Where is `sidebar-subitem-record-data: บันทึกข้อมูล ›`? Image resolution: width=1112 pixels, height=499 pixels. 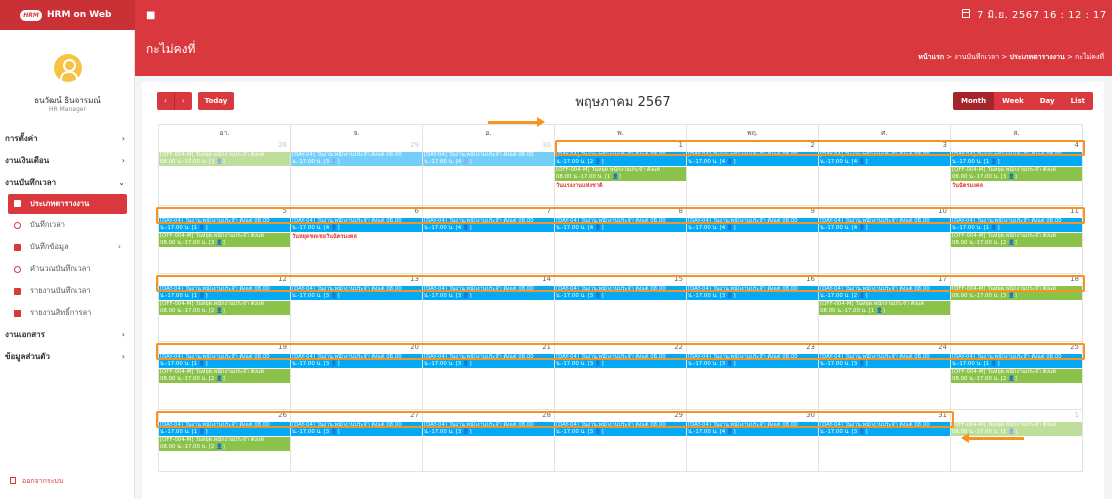 sidebar-subitem-record-data: บันทึกข้อมูล › is located at coordinates (67, 247).